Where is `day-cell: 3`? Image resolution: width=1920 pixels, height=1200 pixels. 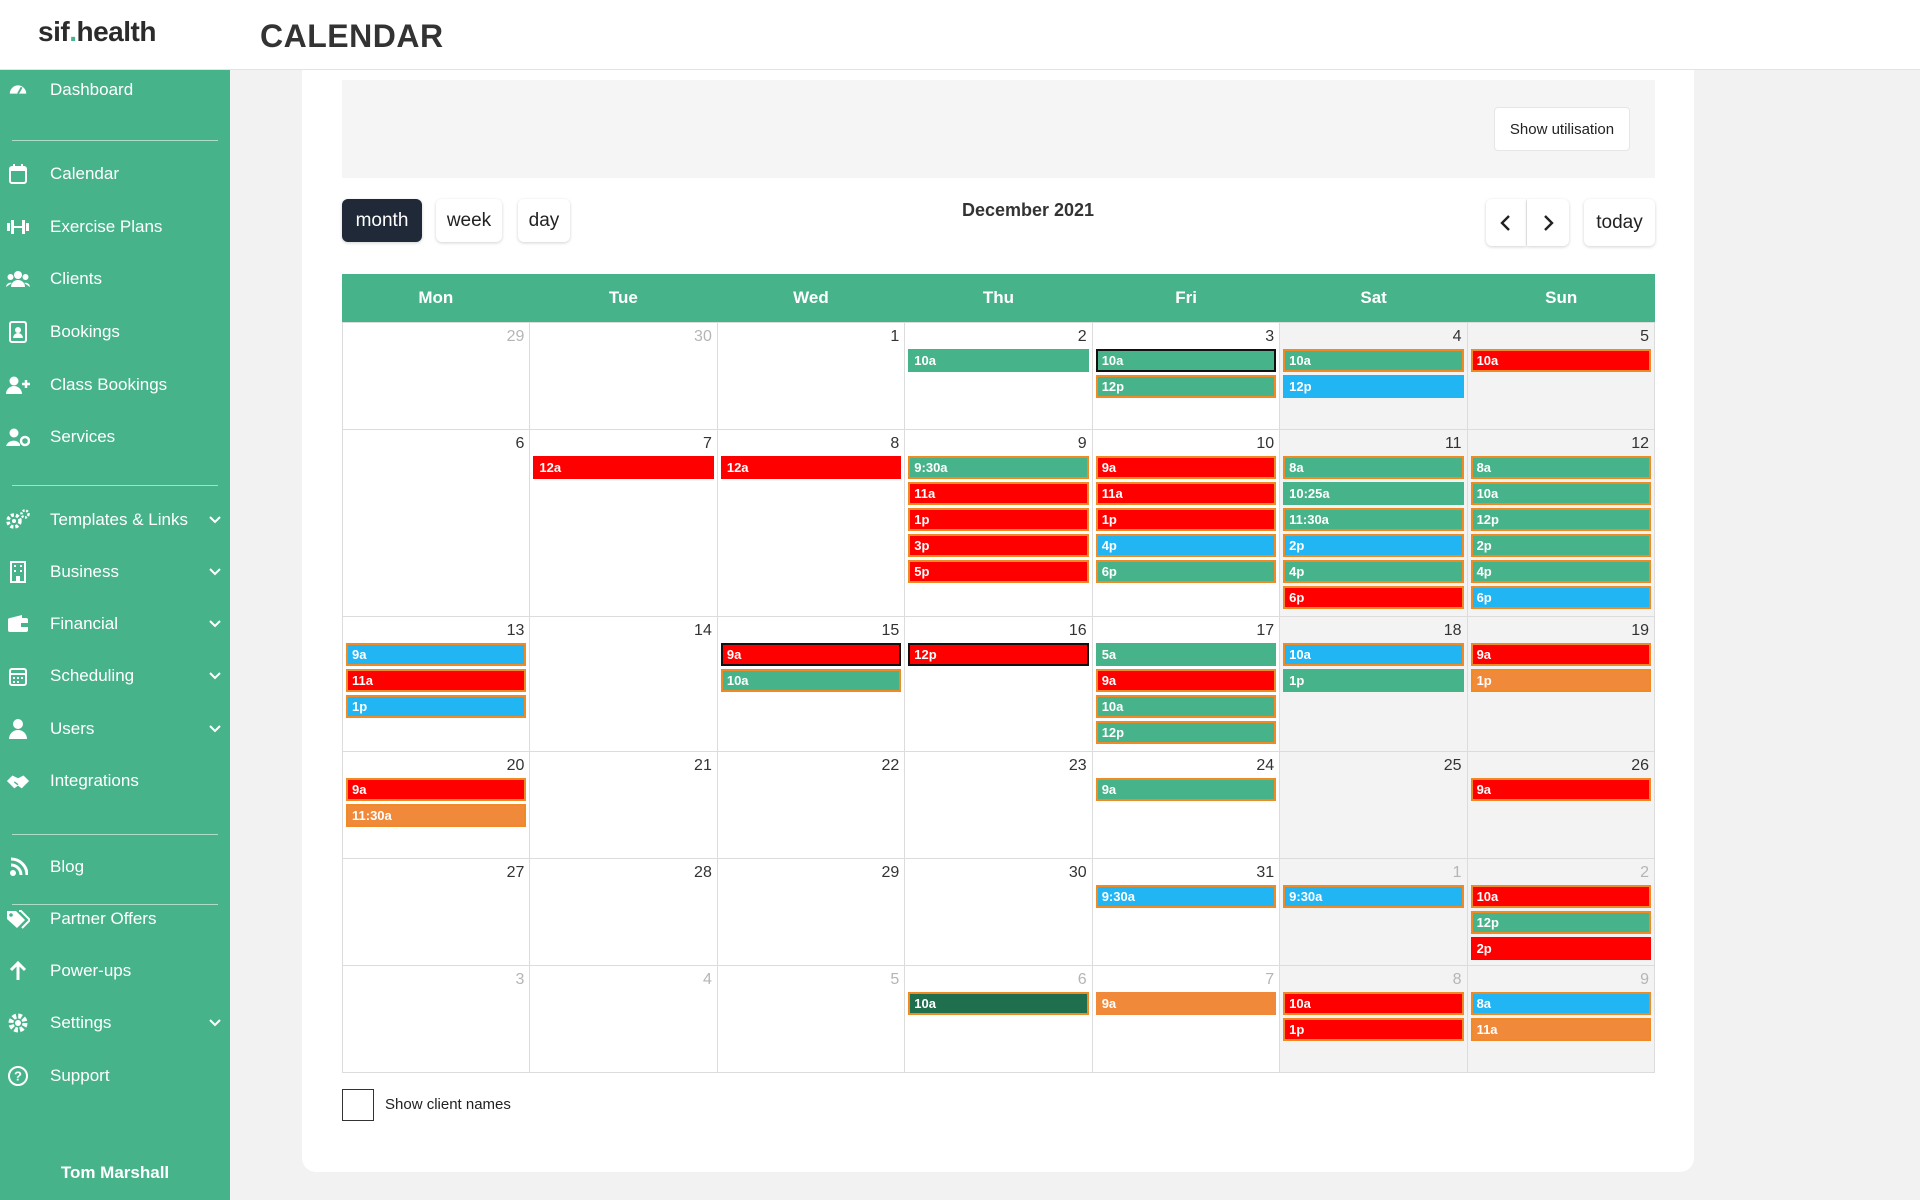 day-cell: 3 is located at coordinates (437, 1019).